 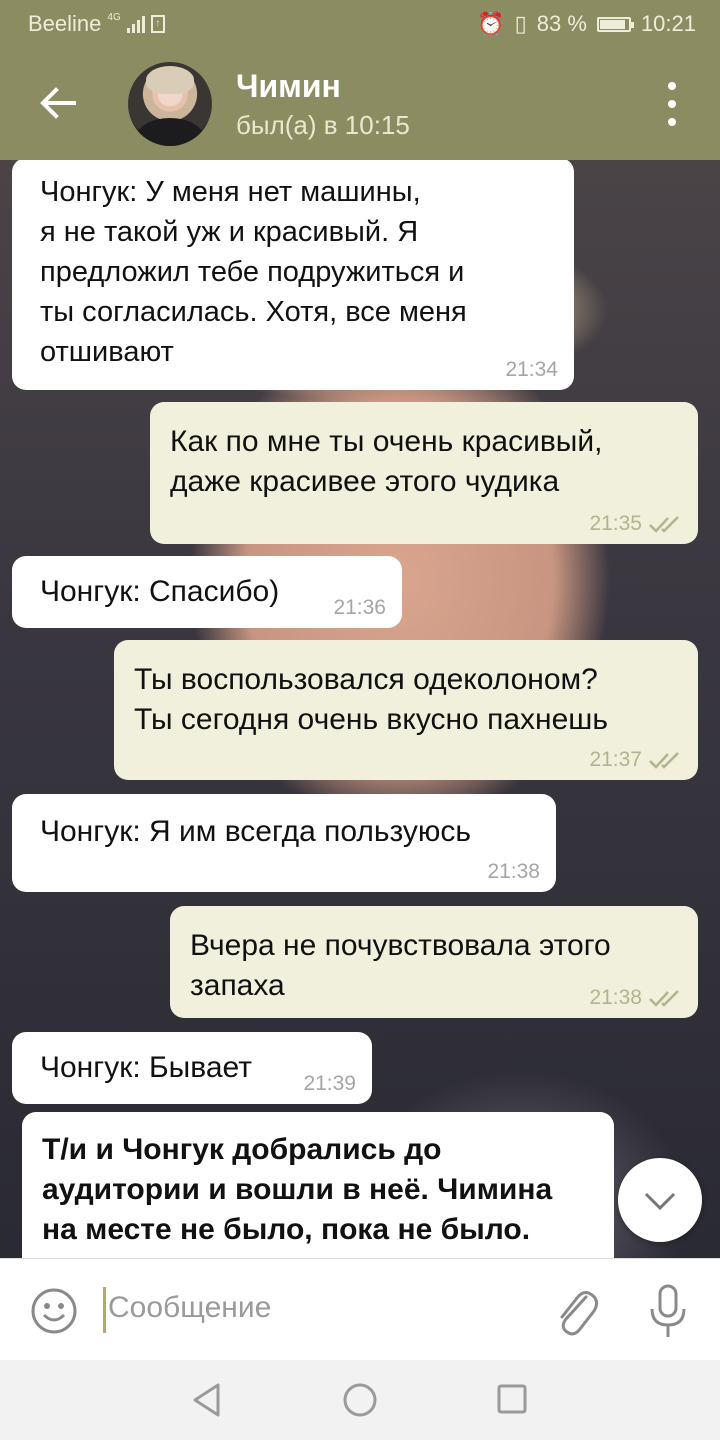 I want to click on recents-square-icon, so click(x=512, y=1399).